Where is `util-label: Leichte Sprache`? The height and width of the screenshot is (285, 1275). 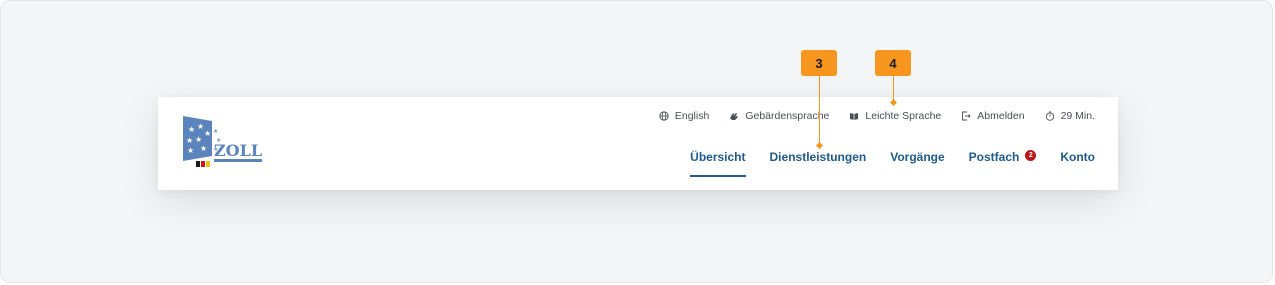
util-label: Leichte Sprache is located at coordinates (903, 116).